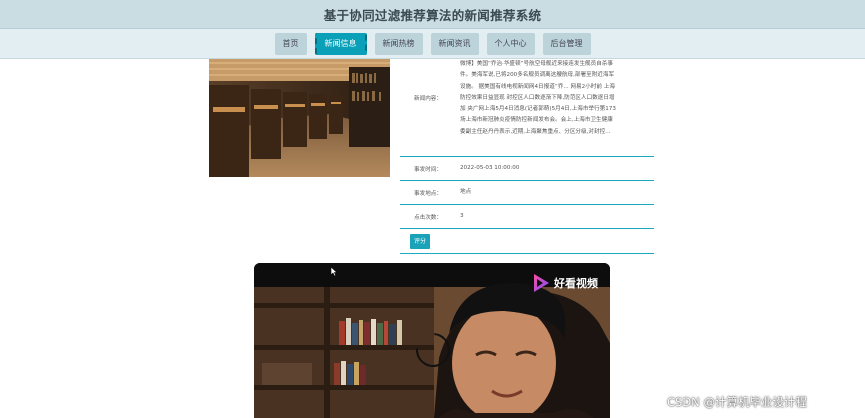  Describe the element at coordinates (737, 402) in the screenshot. I see `csdn-watermark: CSDN @计算机毕业设计程` at that location.